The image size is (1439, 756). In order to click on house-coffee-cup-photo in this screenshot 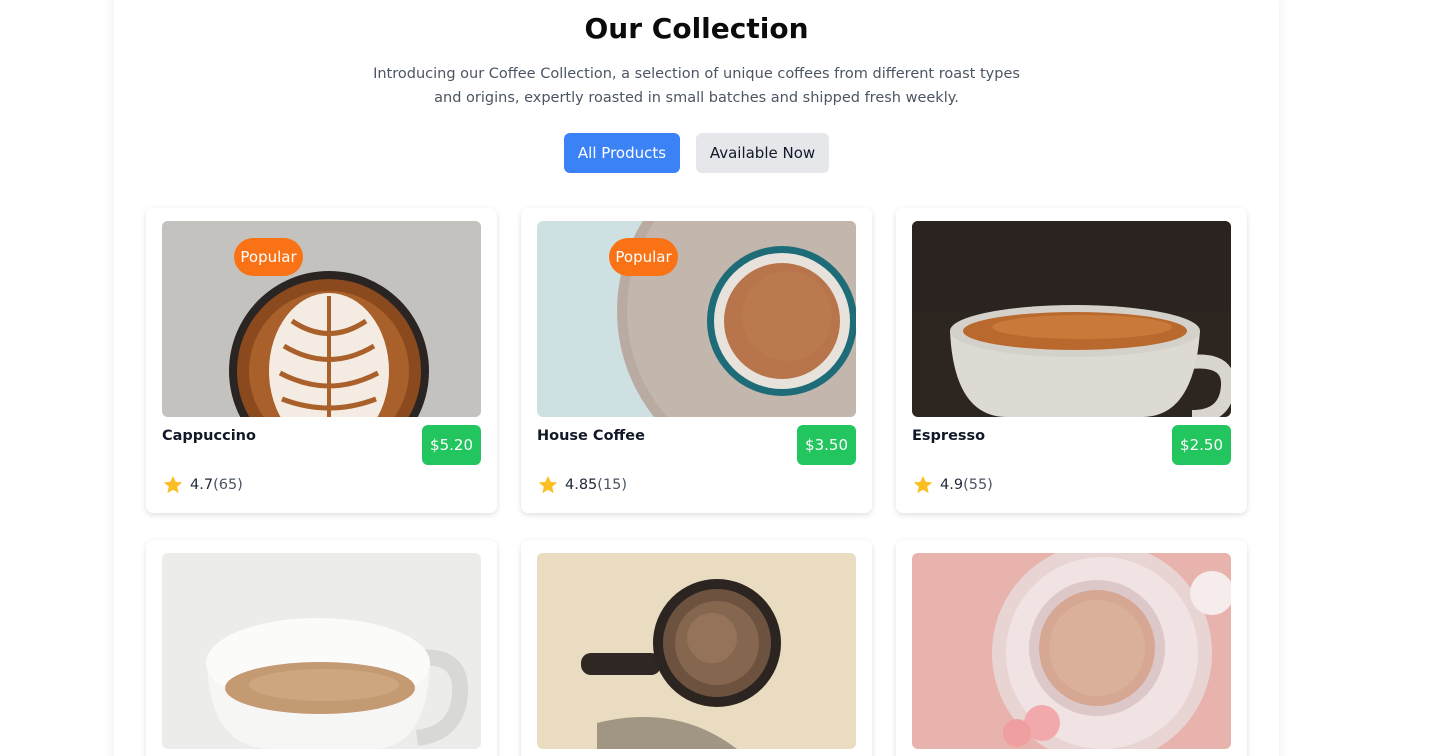, I will do `click(696, 319)`.